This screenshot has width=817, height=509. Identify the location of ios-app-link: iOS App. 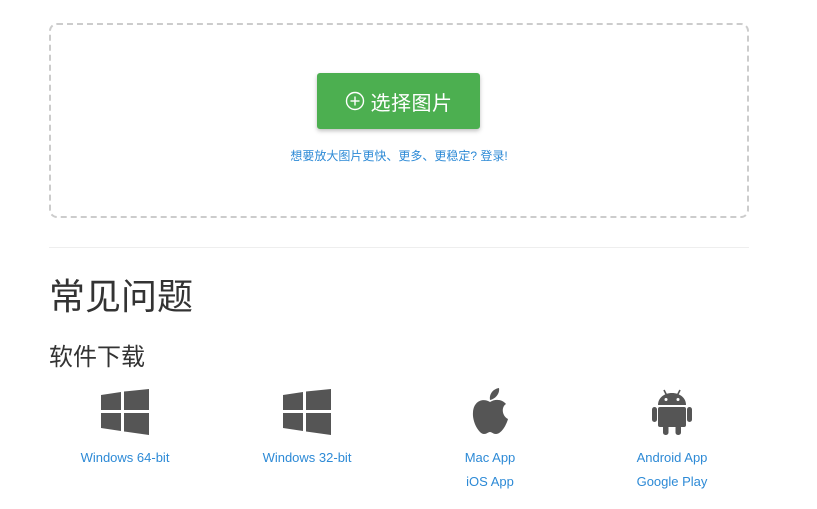
(490, 482).